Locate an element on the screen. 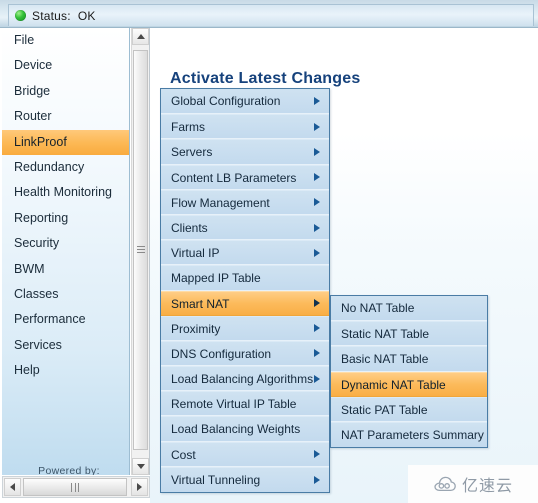  sidebar-item-label: Bridge is located at coordinates (32, 90).